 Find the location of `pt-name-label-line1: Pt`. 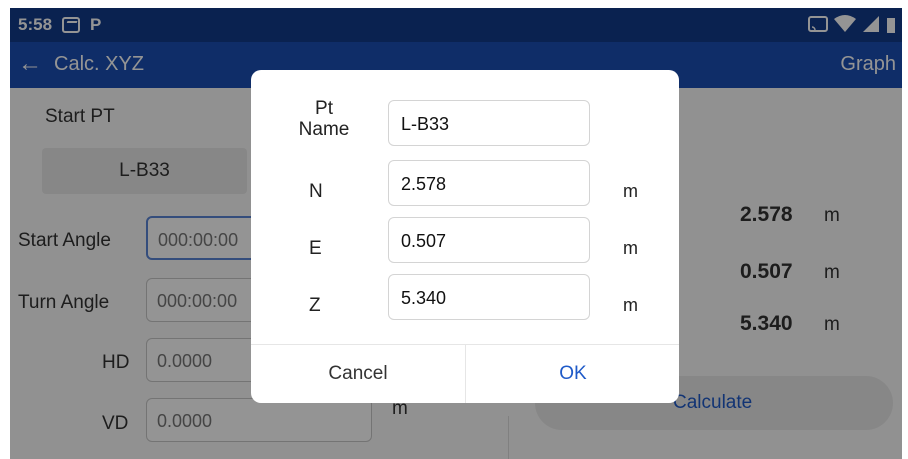

pt-name-label-line1: Pt is located at coordinates (324, 108).